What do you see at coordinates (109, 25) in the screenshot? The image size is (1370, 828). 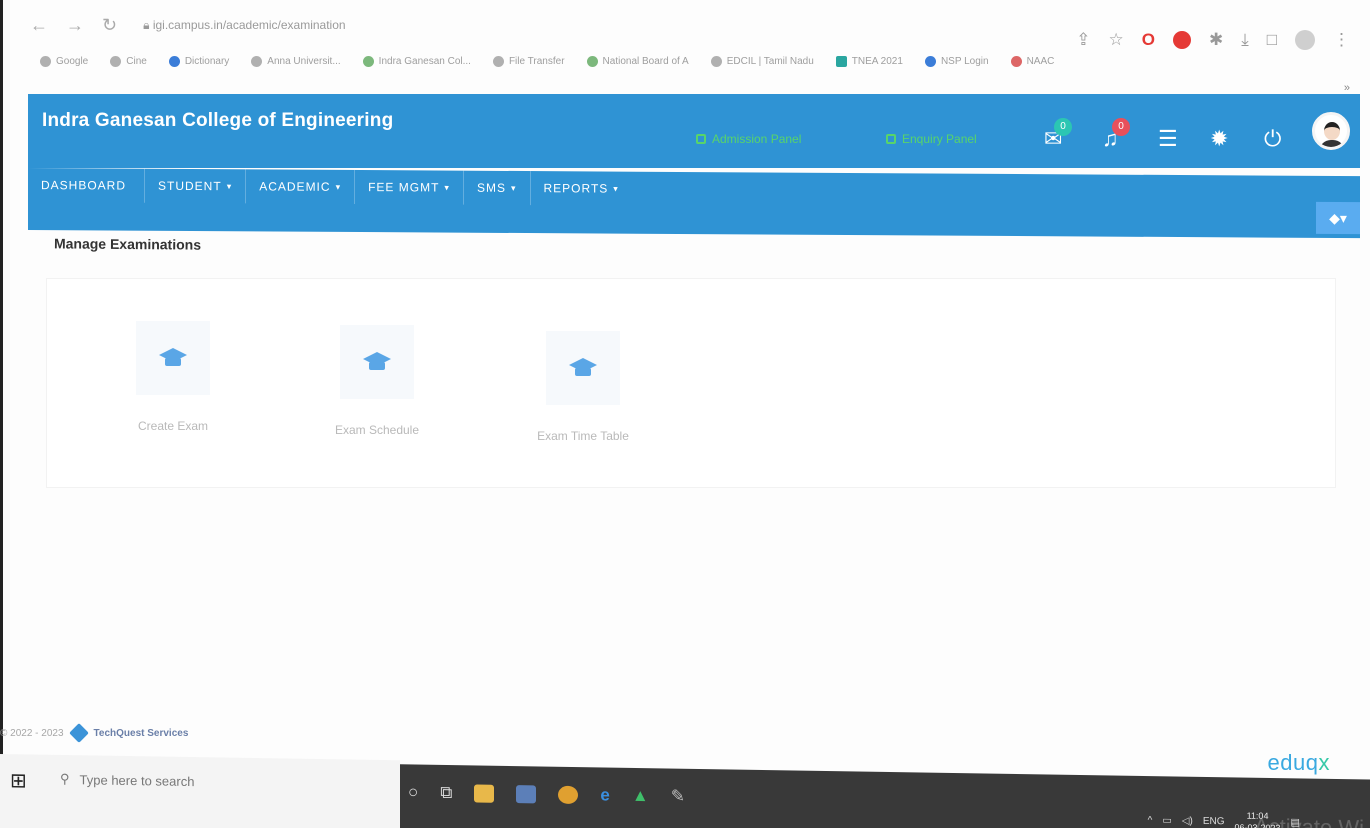 I see `reload-icon: ↻` at bounding box center [109, 25].